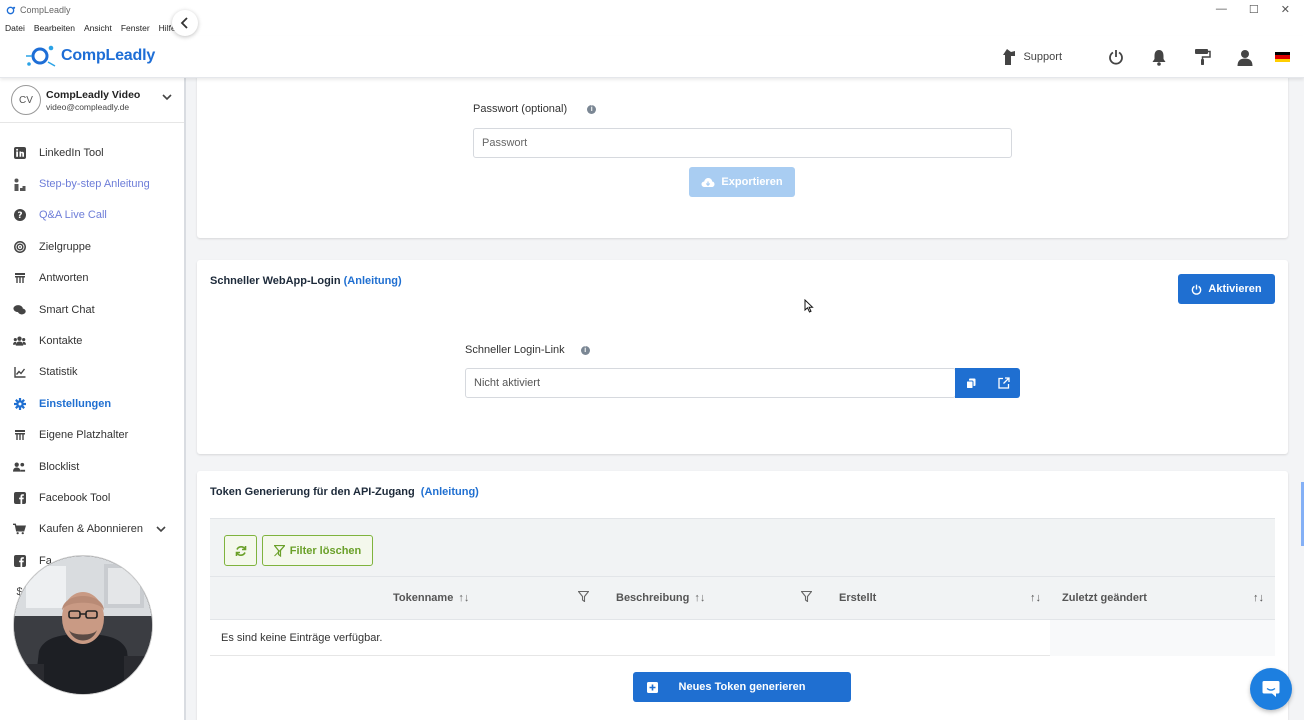 The height and width of the screenshot is (720, 1304). Describe the element at coordinates (92, 246) in the screenshot. I see `sidebar-item-zielgruppe: Zielgruppe` at that location.